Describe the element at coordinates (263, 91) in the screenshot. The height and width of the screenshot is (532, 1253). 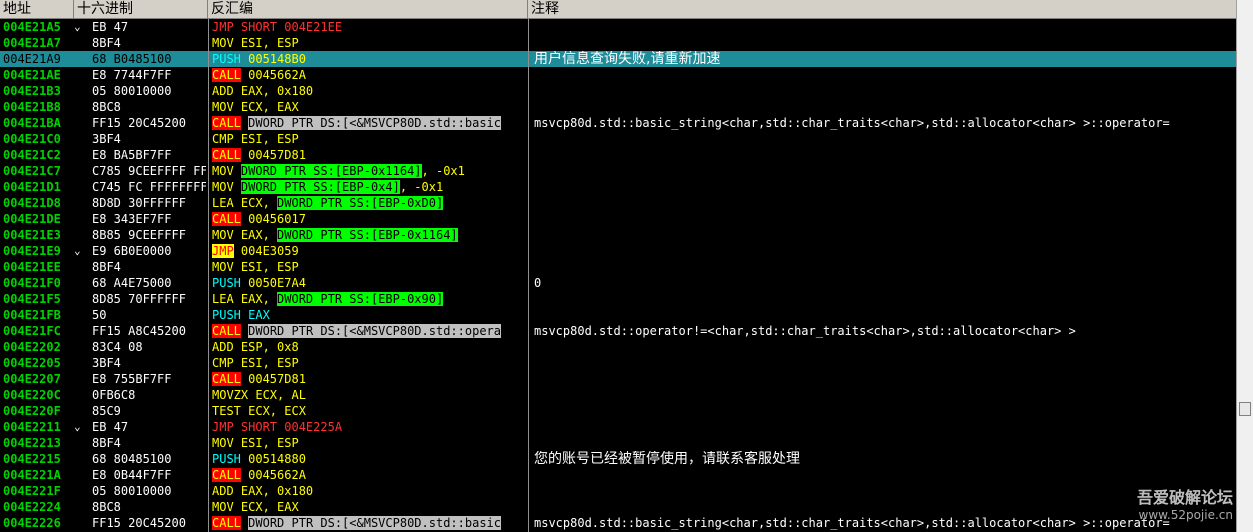
I see `instruction-token: ADD EAX, 0x180` at that location.